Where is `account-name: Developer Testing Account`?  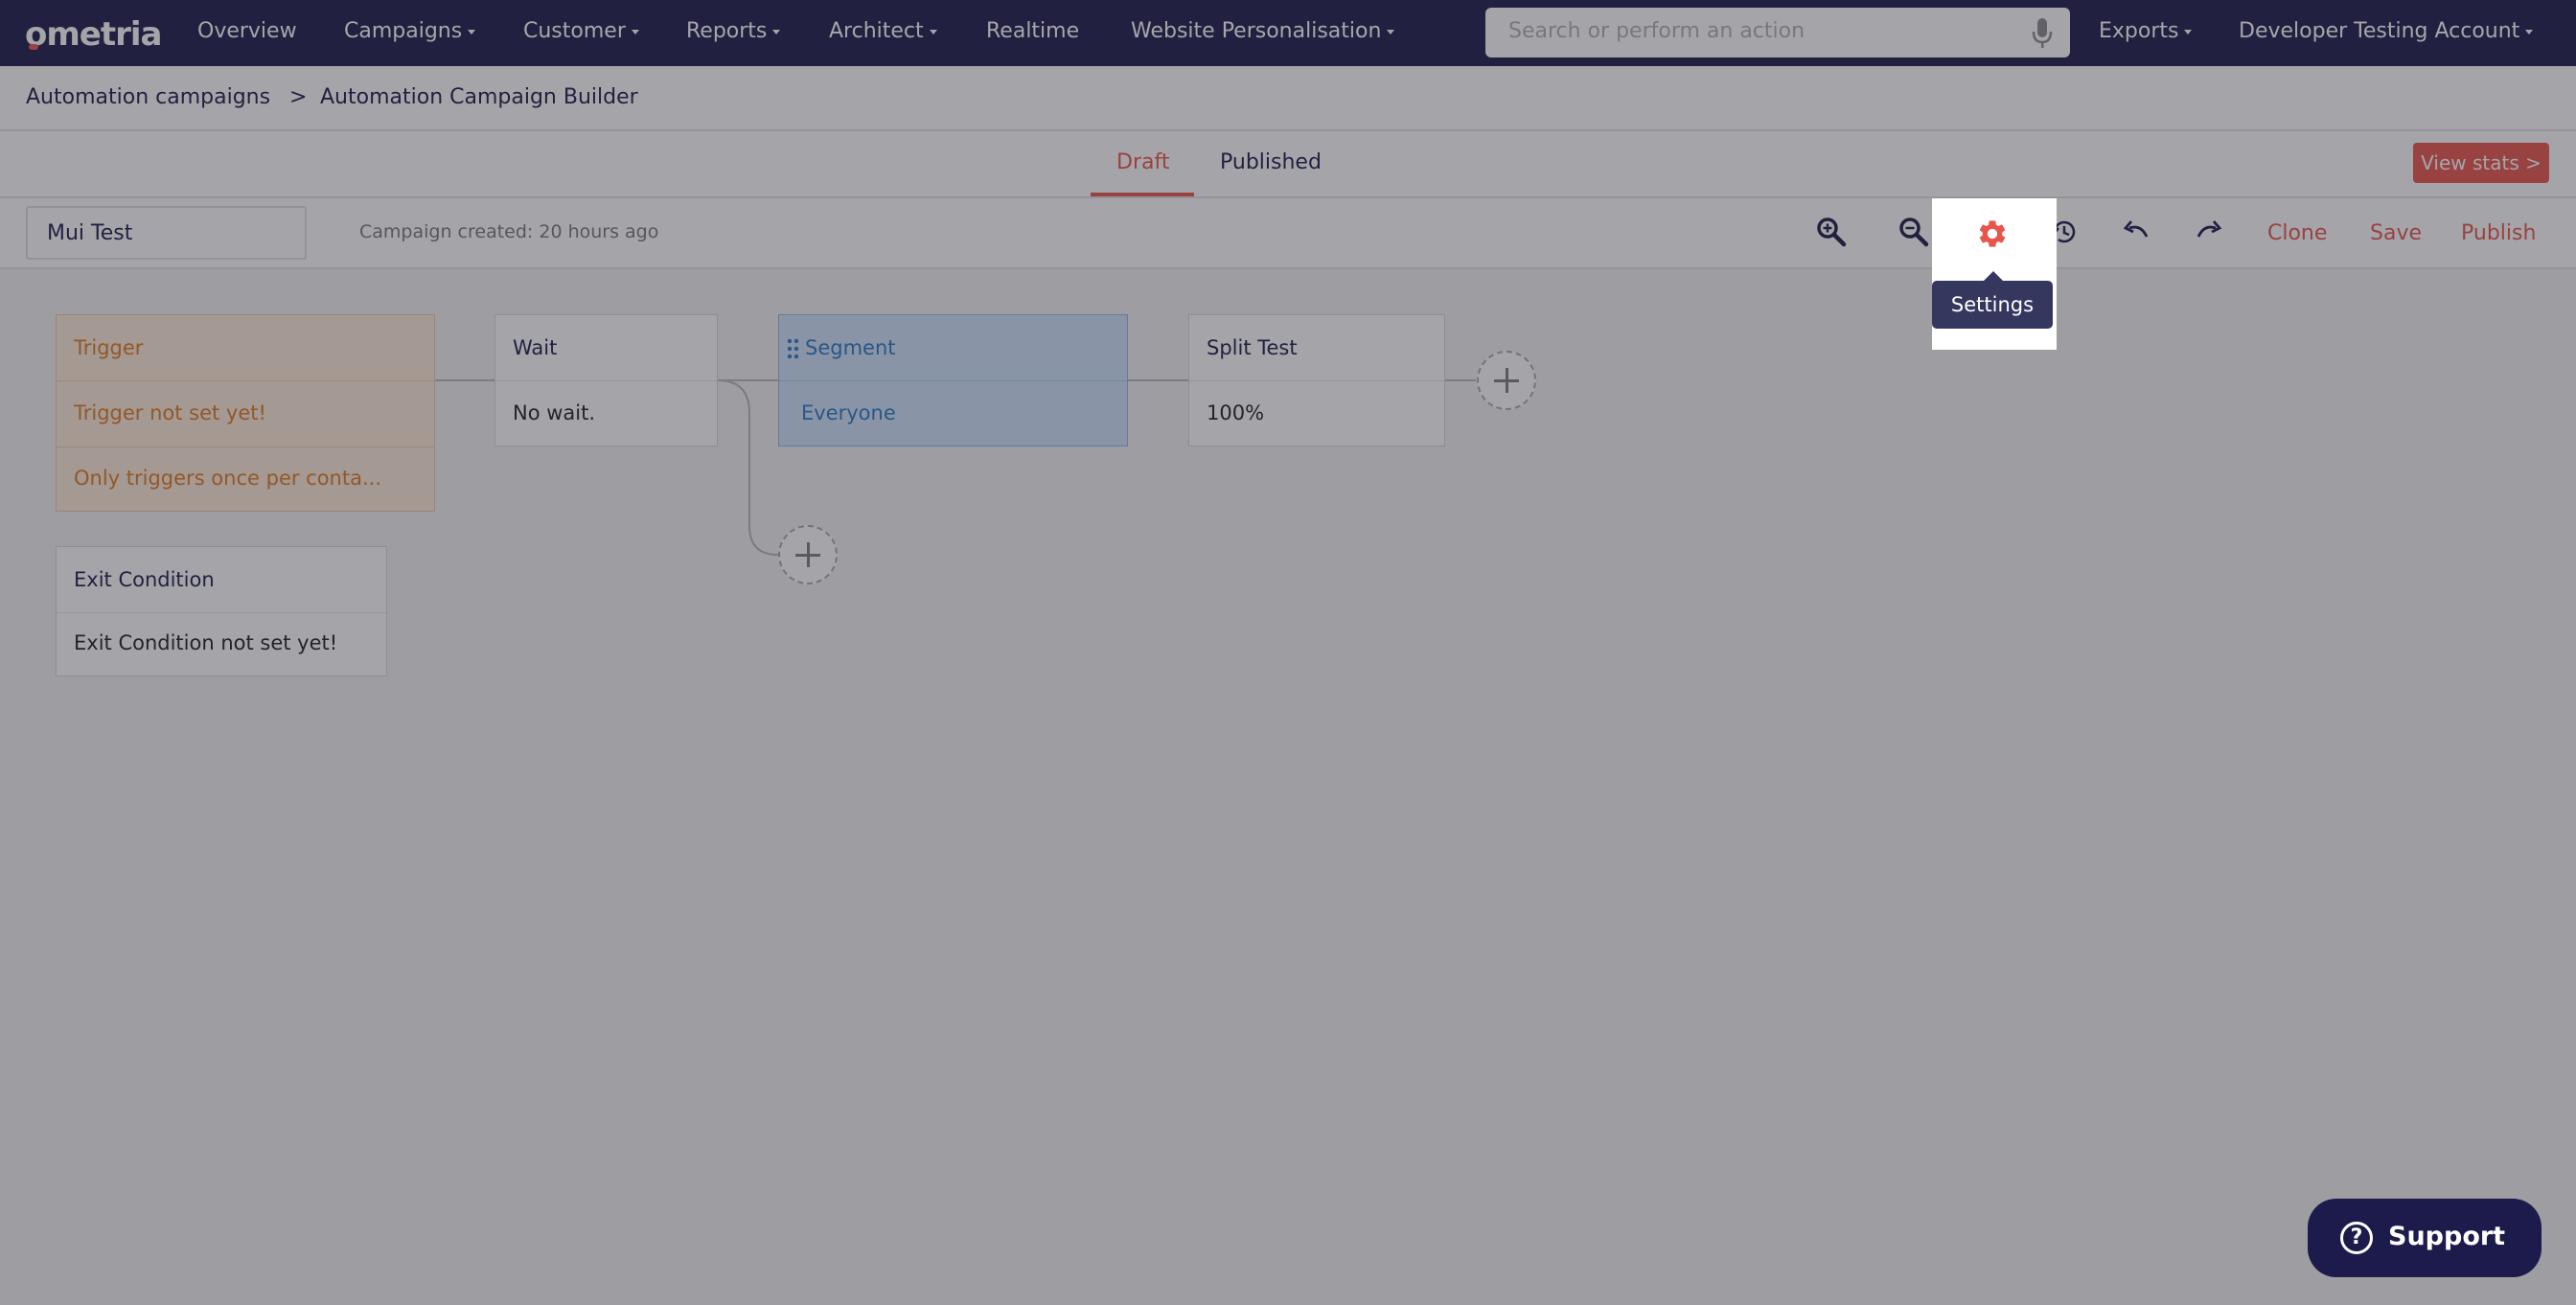
account-name: Developer Testing Account is located at coordinates (2379, 31).